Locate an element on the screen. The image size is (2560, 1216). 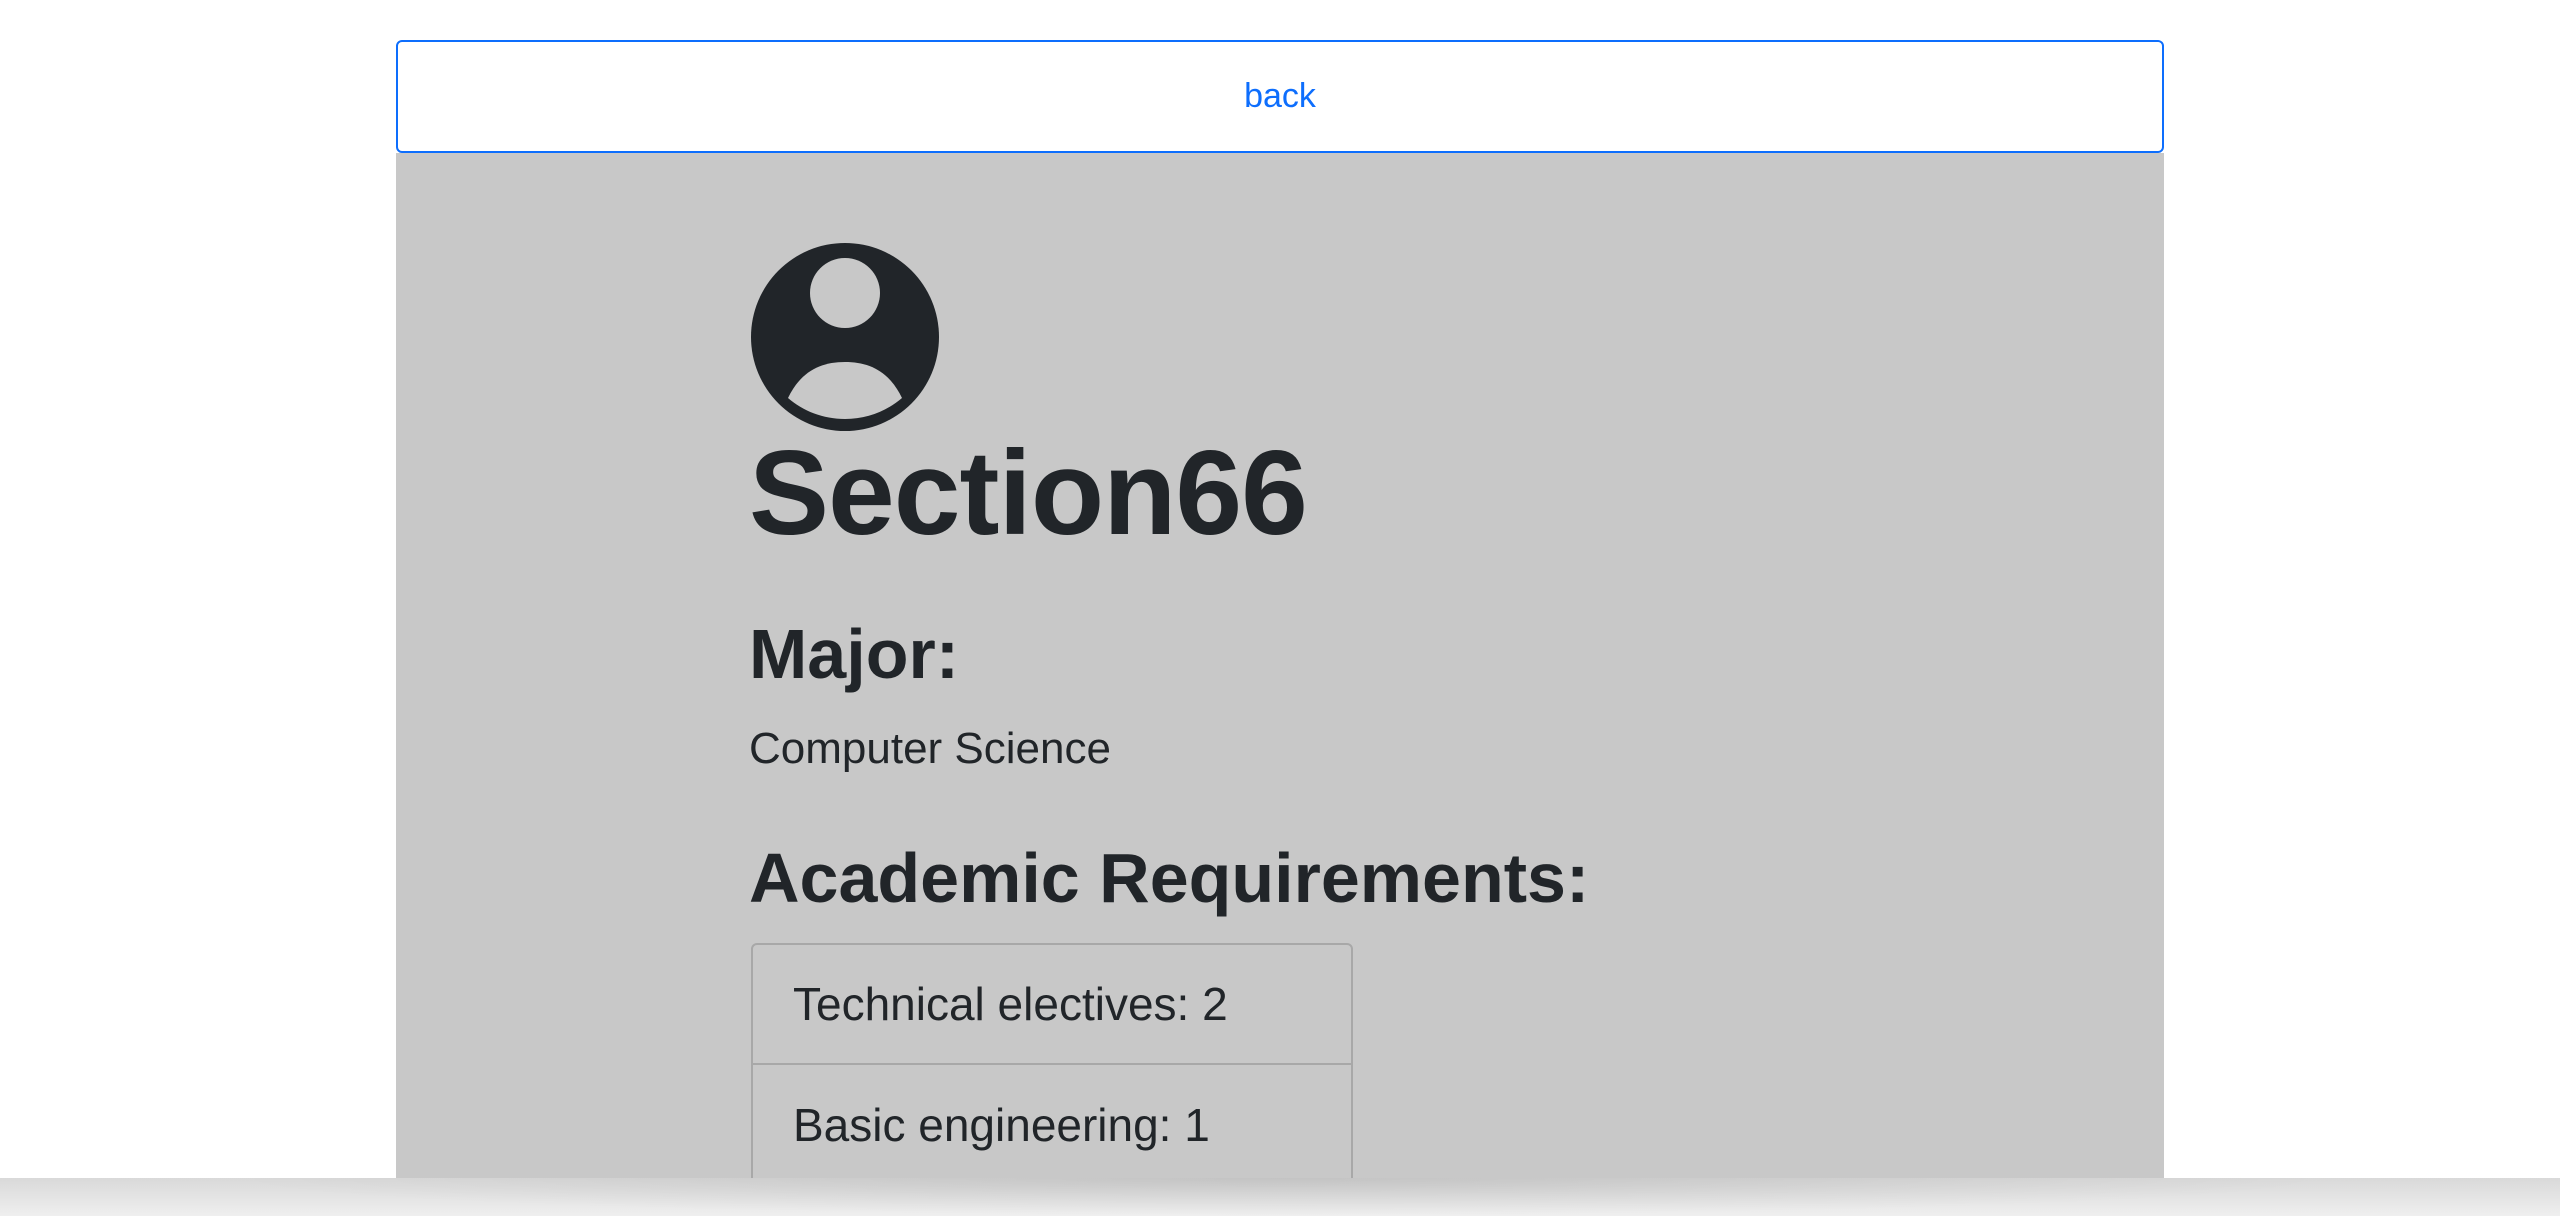
academic-requirements-heading: Academic Requirements: is located at coordinates (1169, 878).